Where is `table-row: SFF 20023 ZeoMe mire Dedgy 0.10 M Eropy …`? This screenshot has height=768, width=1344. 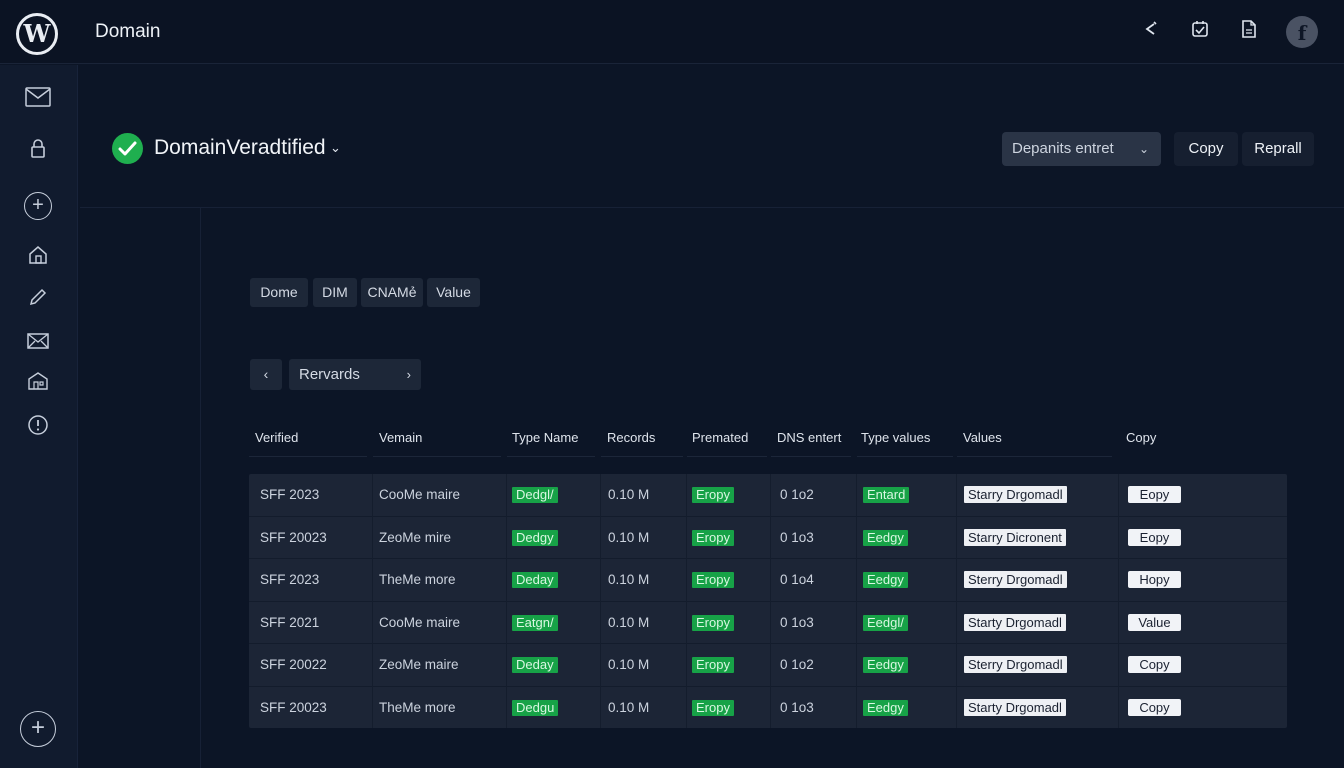
table-row: SFF 20023 ZeoMe mire Dedgy 0.10 M Eropy … is located at coordinates (768, 538).